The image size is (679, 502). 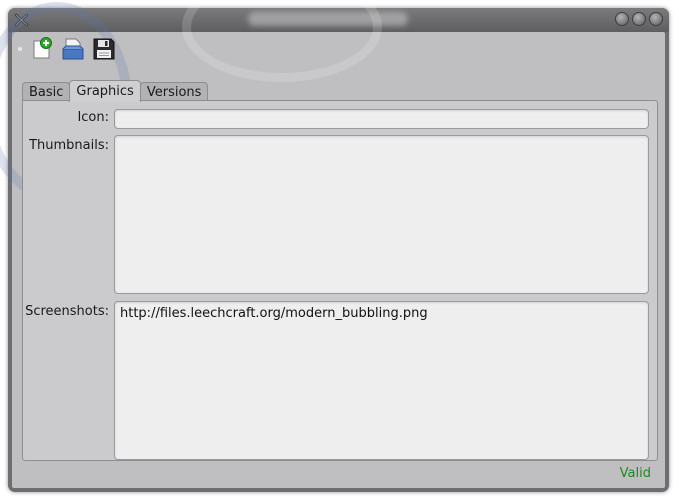 I want to click on tab-bar: Basic Graphics Versions, so click(x=115, y=91).